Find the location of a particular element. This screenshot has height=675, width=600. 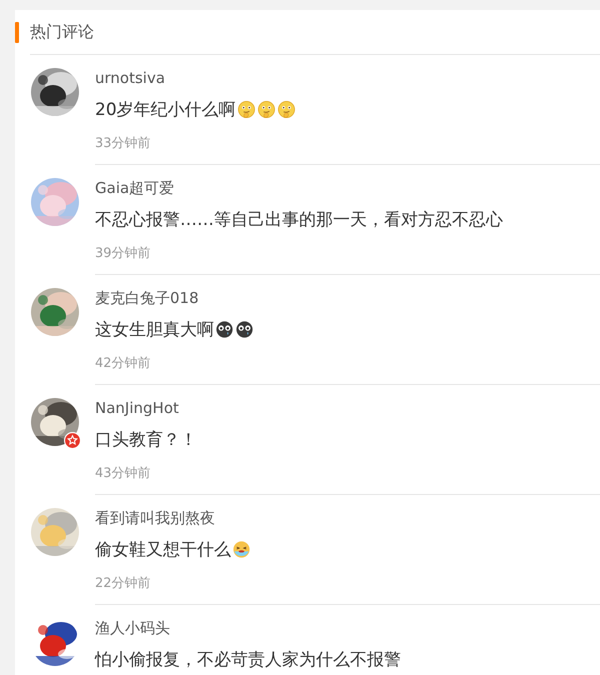

comment-time: 33分钟前 is located at coordinates (123, 144).